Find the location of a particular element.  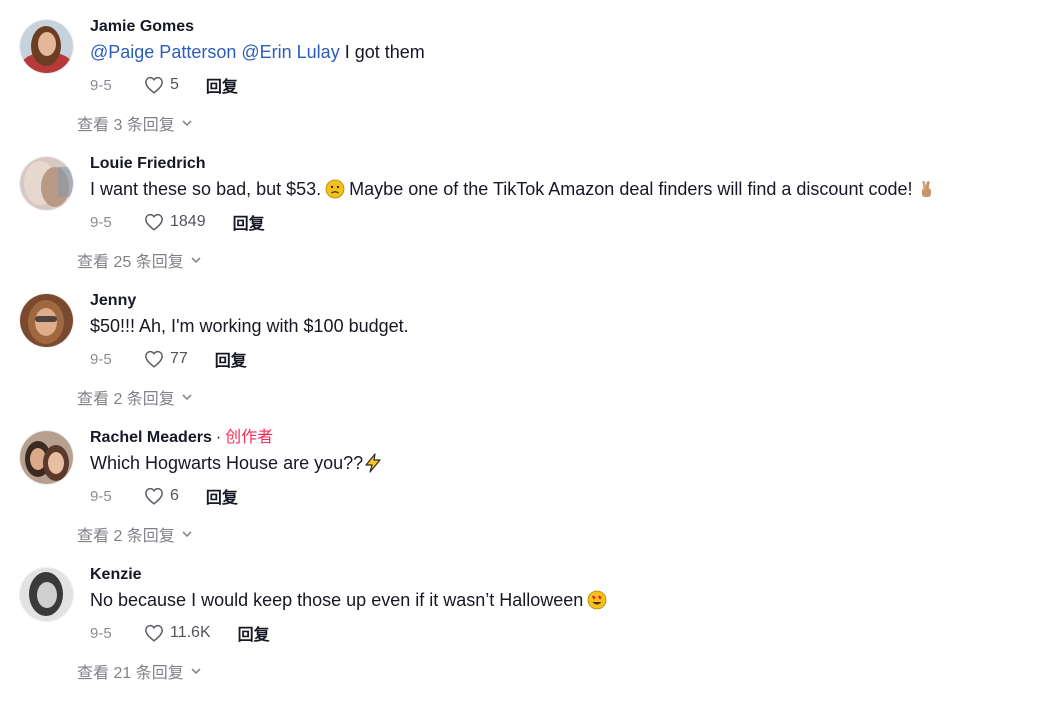

creator-badge: 创作者 is located at coordinates (249, 437).